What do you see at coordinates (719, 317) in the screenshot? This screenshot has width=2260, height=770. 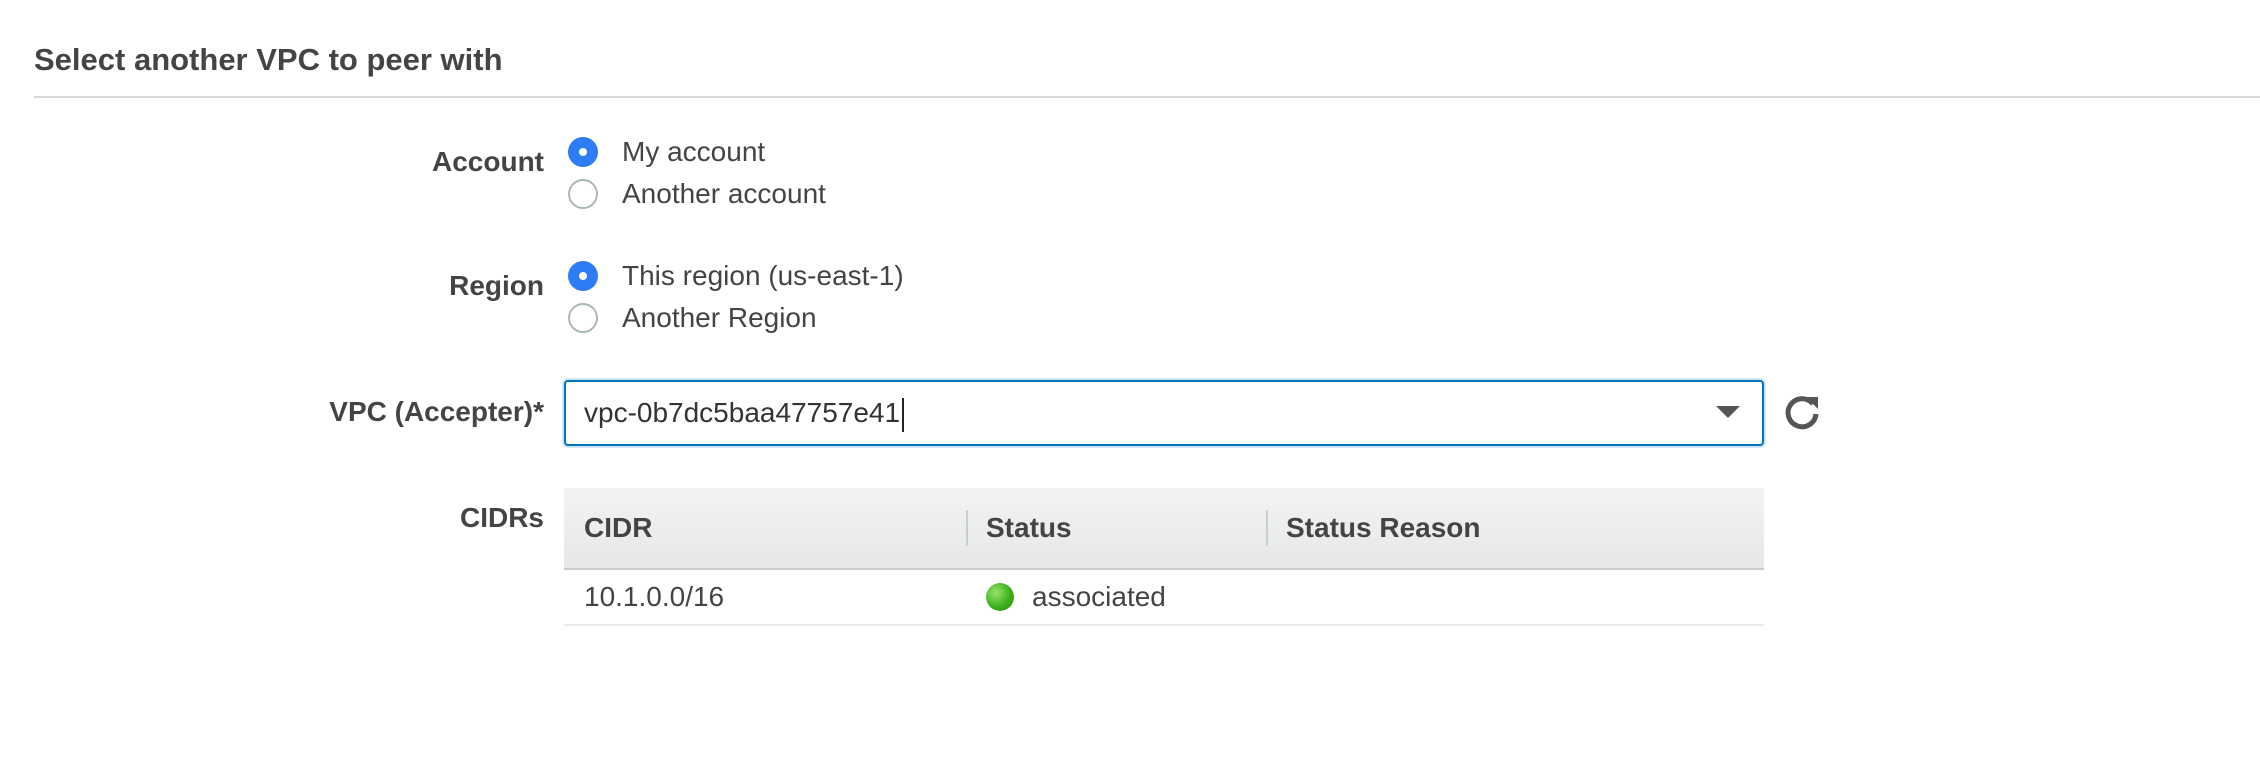 I see `radio-label: Another Region` at bounding box center [719, 317].